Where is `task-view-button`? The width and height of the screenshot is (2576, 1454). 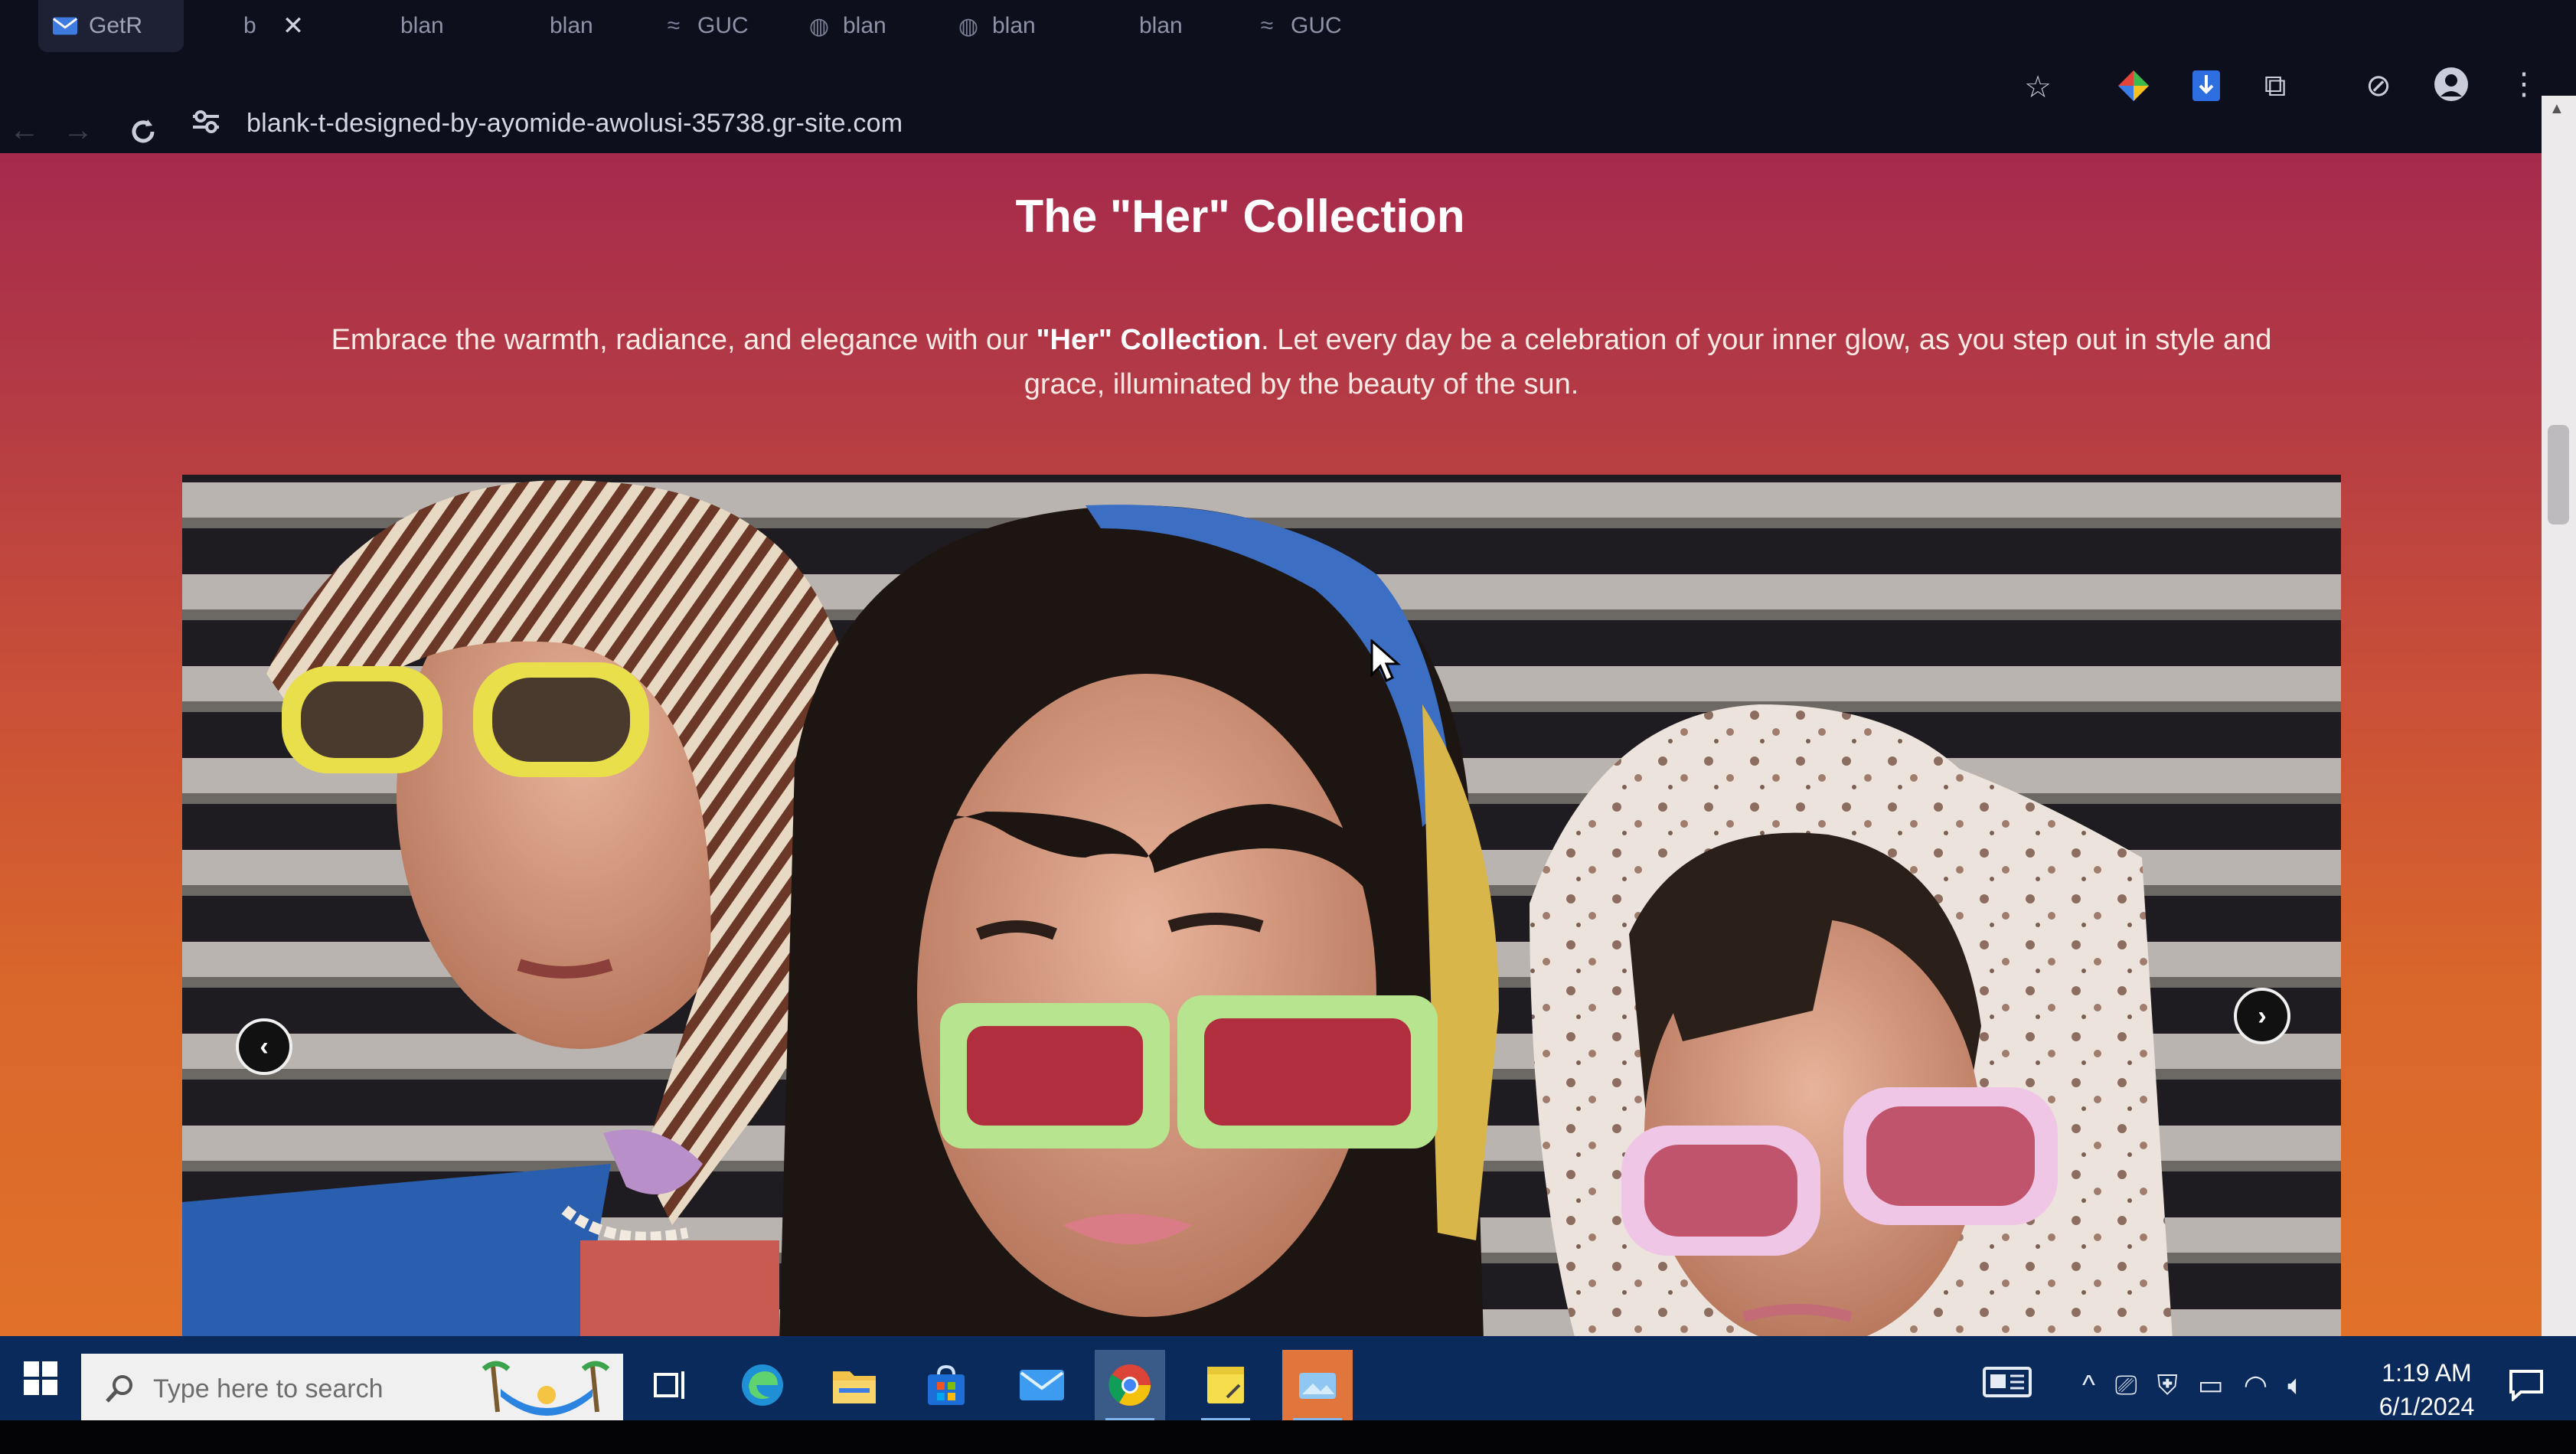 task-view-button is located at coordinates (670, 1385).